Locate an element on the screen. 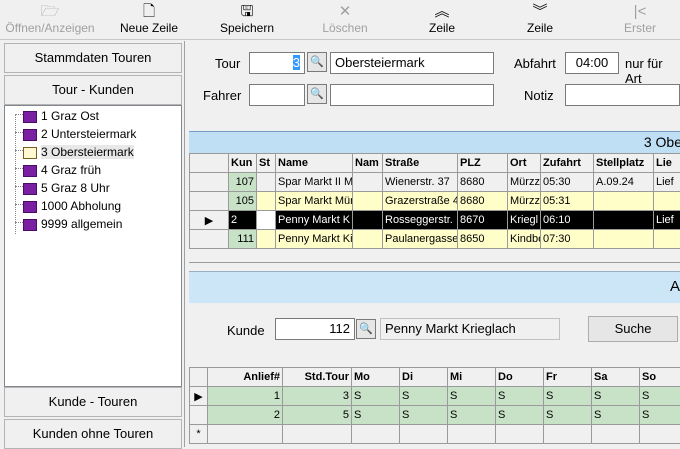 This screenshot has height=449, width=680. cell-st is located at coordinates (266, 220).